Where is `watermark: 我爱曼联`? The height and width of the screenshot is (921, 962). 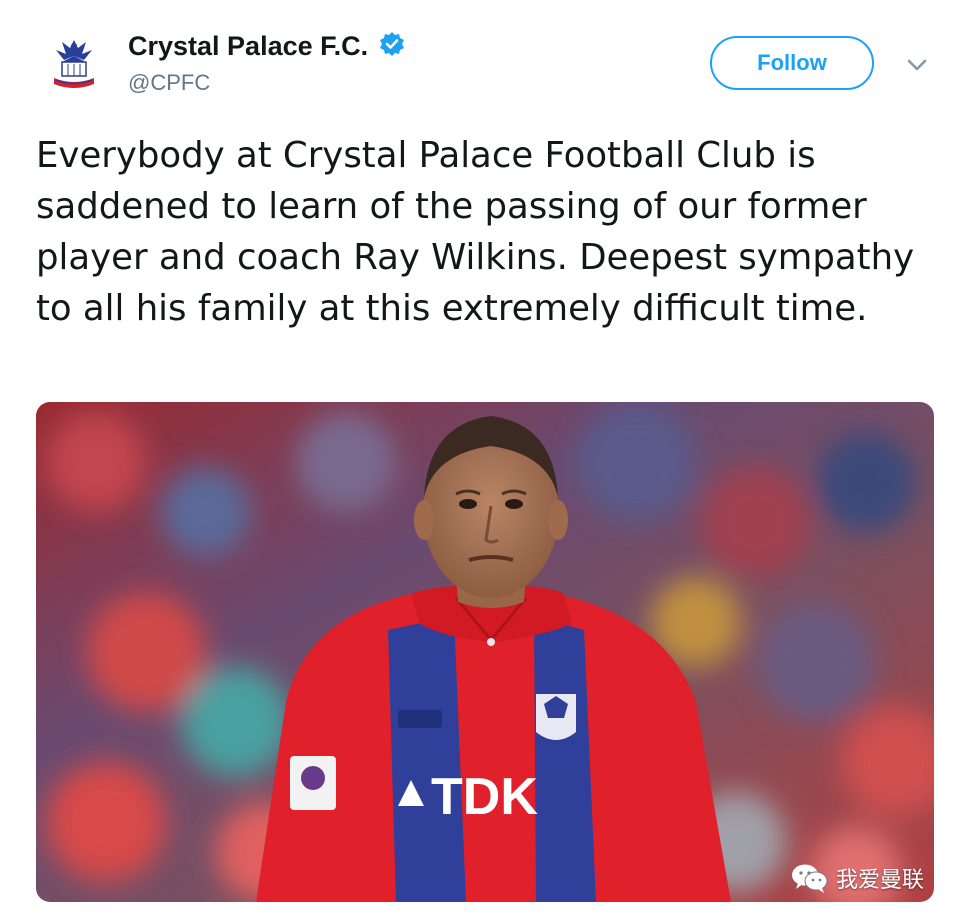
watermark: 我爱曼联 is located at coordinates (857, 878).